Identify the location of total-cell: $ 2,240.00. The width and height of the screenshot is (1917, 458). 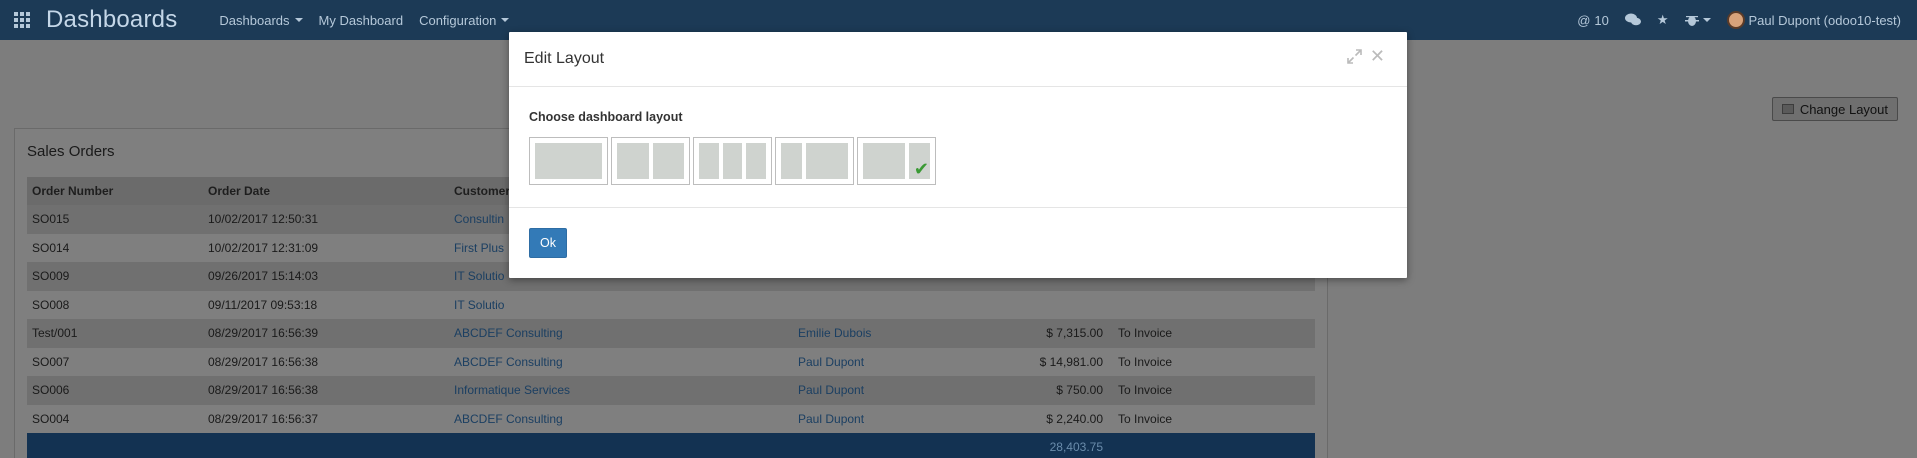
(1033, 418).